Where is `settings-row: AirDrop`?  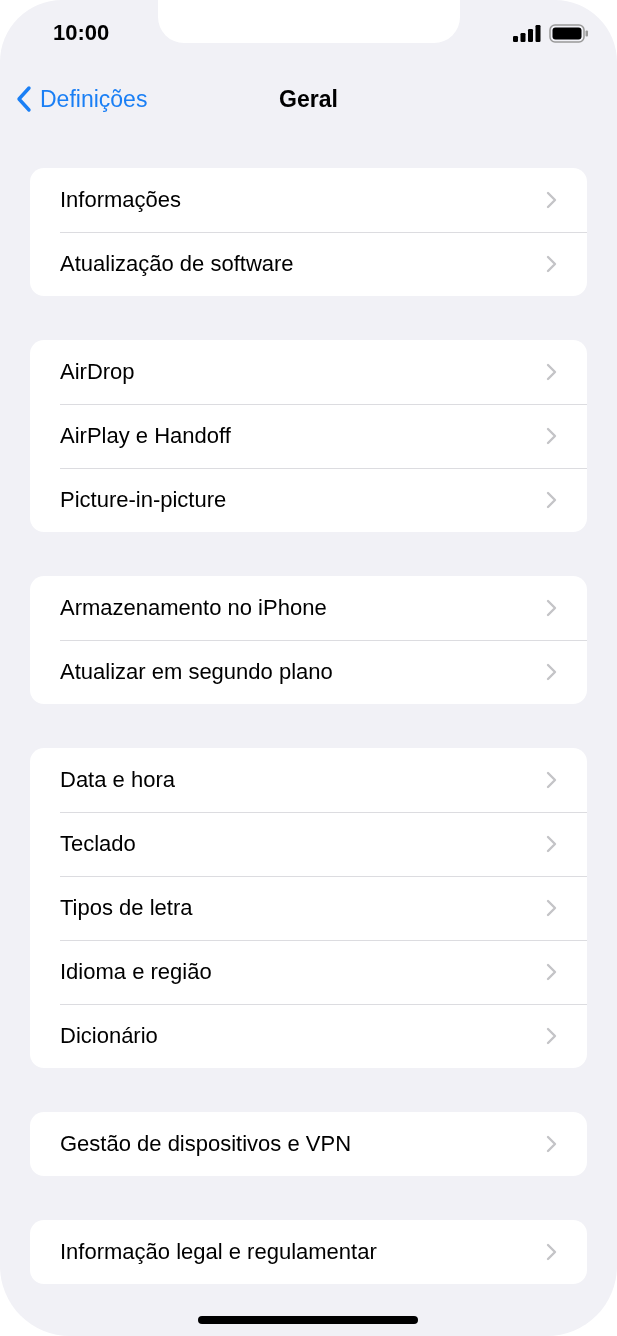 settings-row: AirDrop is located at coordinates (308, 372).